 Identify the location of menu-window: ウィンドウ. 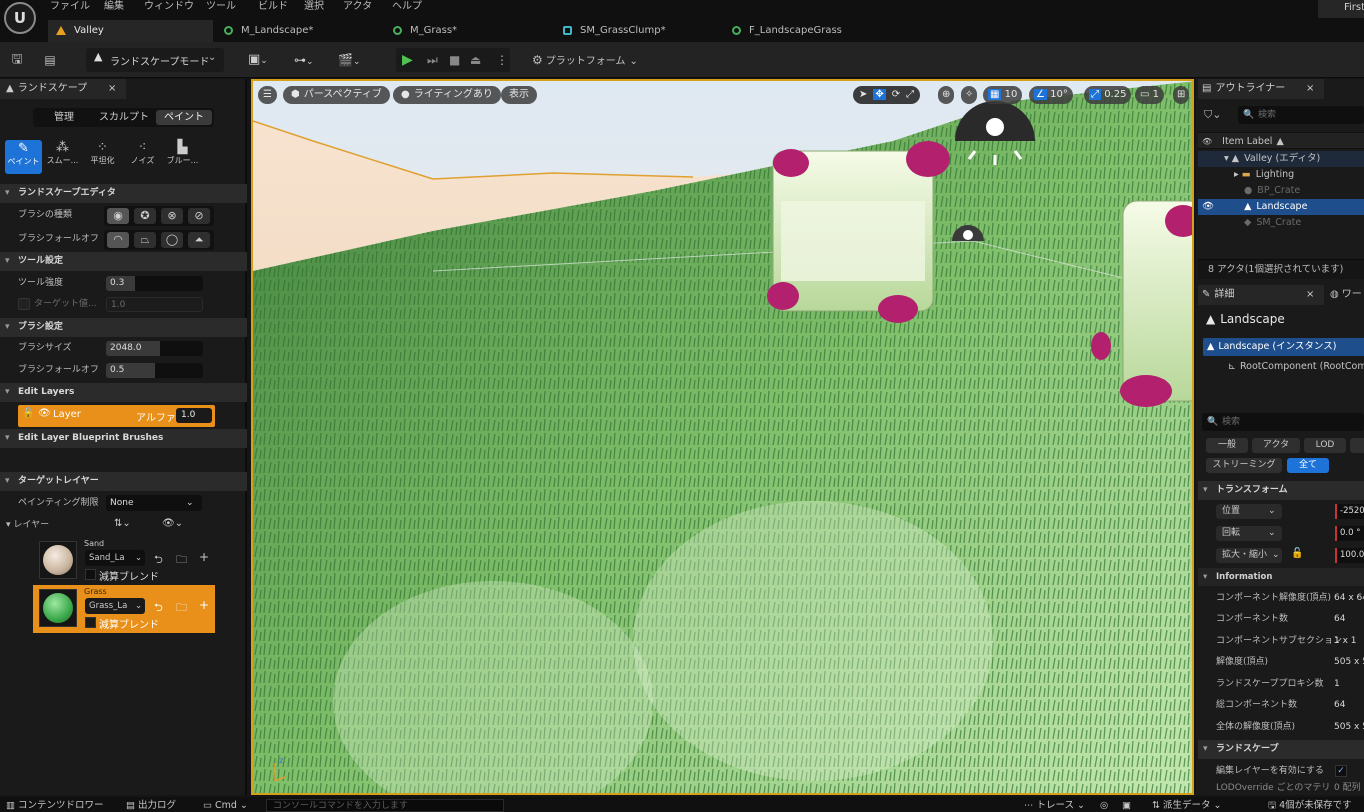
(169, 10).